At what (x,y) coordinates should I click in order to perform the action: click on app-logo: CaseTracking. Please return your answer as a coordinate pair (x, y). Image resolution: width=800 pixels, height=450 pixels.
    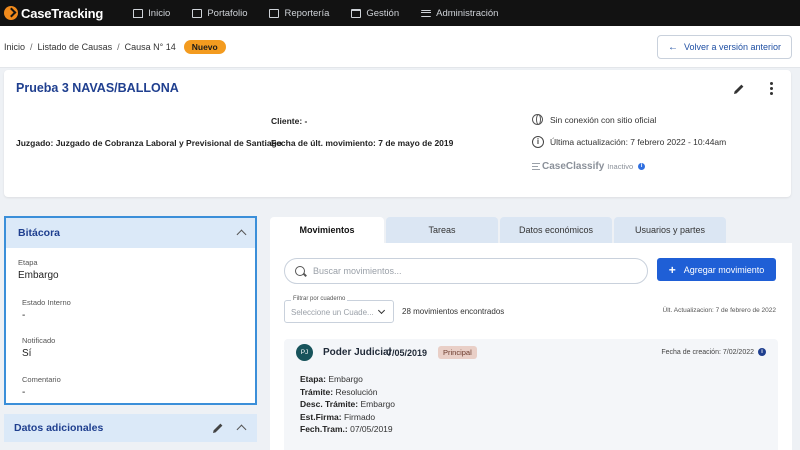
    Looking at the image, I should click on (53, 13).